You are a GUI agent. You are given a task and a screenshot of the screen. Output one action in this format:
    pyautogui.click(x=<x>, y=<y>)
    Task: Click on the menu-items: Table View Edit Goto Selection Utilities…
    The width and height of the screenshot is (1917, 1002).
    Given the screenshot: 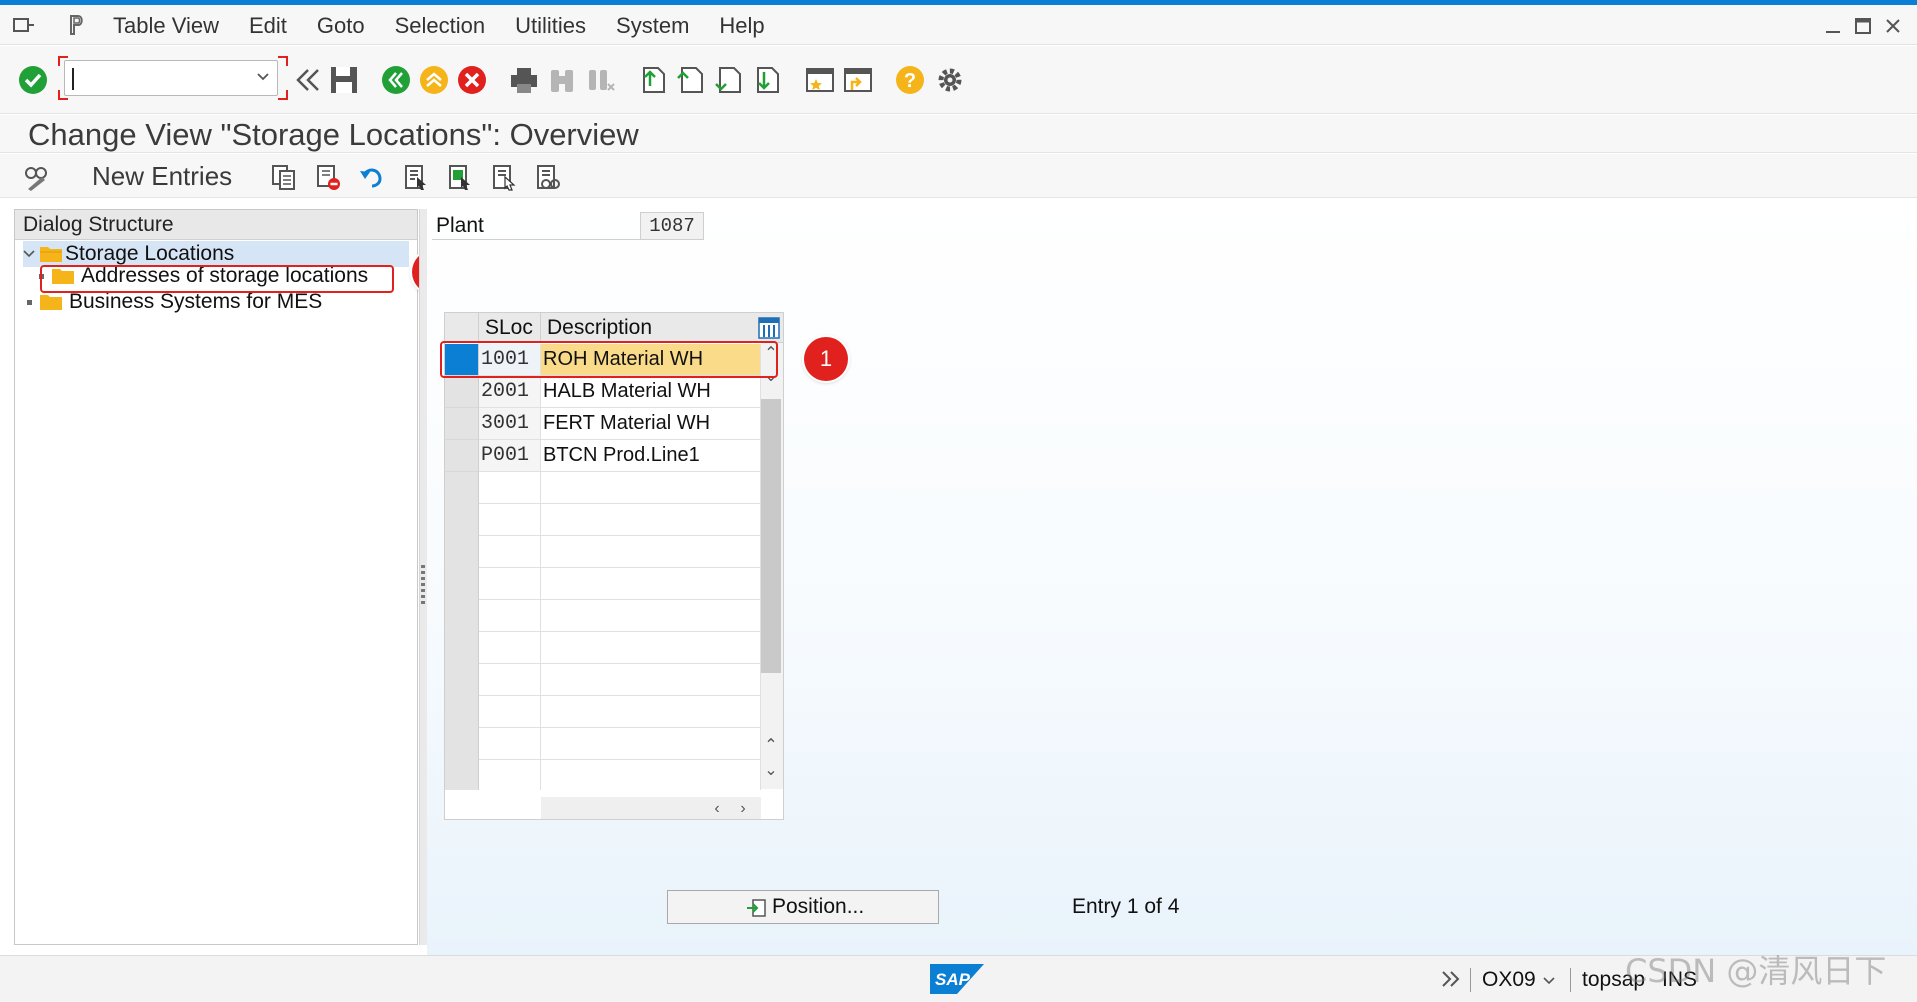 What is the action you would take?
    pyautogui.click(x=446, y=26)
    